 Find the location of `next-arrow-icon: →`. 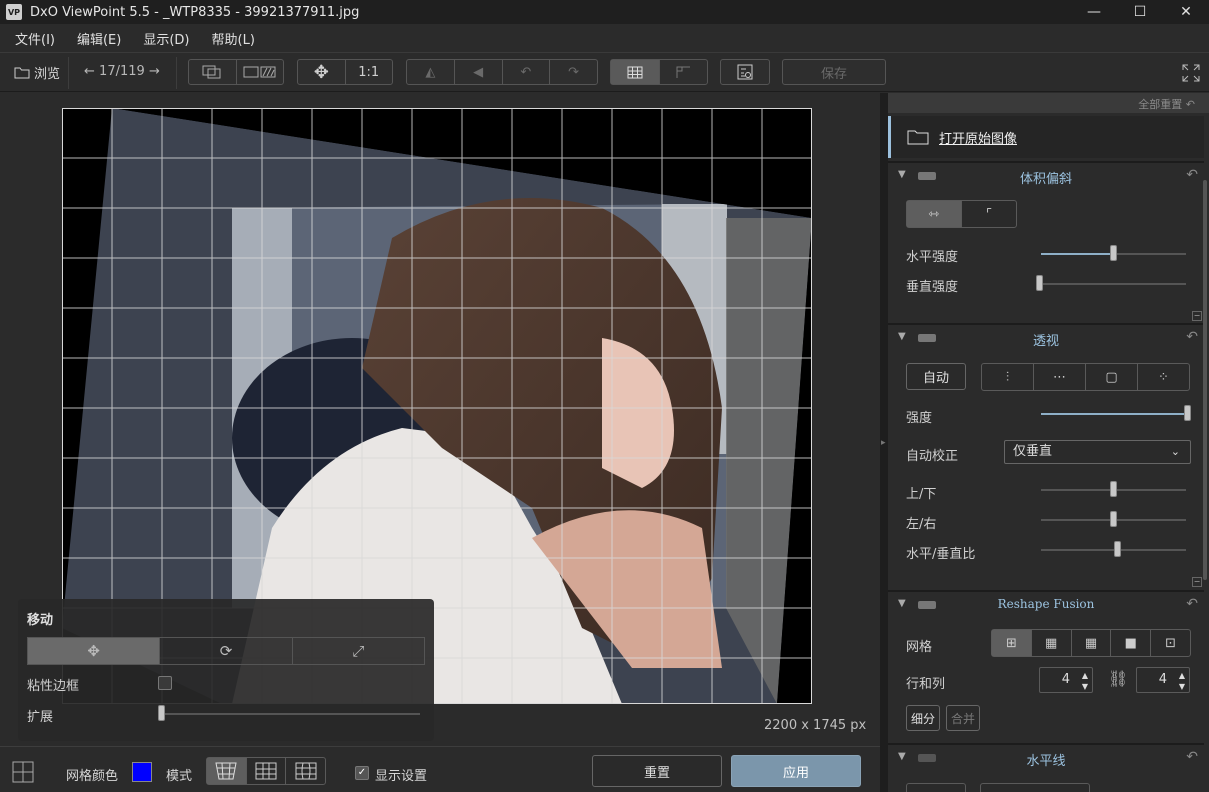

next-arrow-icon: → is located at coordinates (154, 71).